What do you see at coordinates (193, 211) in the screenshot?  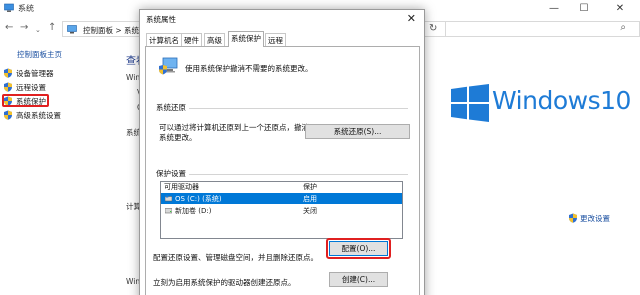 I see `drive-name: 新加卷 (D:)` at bounding box center [193, 211].